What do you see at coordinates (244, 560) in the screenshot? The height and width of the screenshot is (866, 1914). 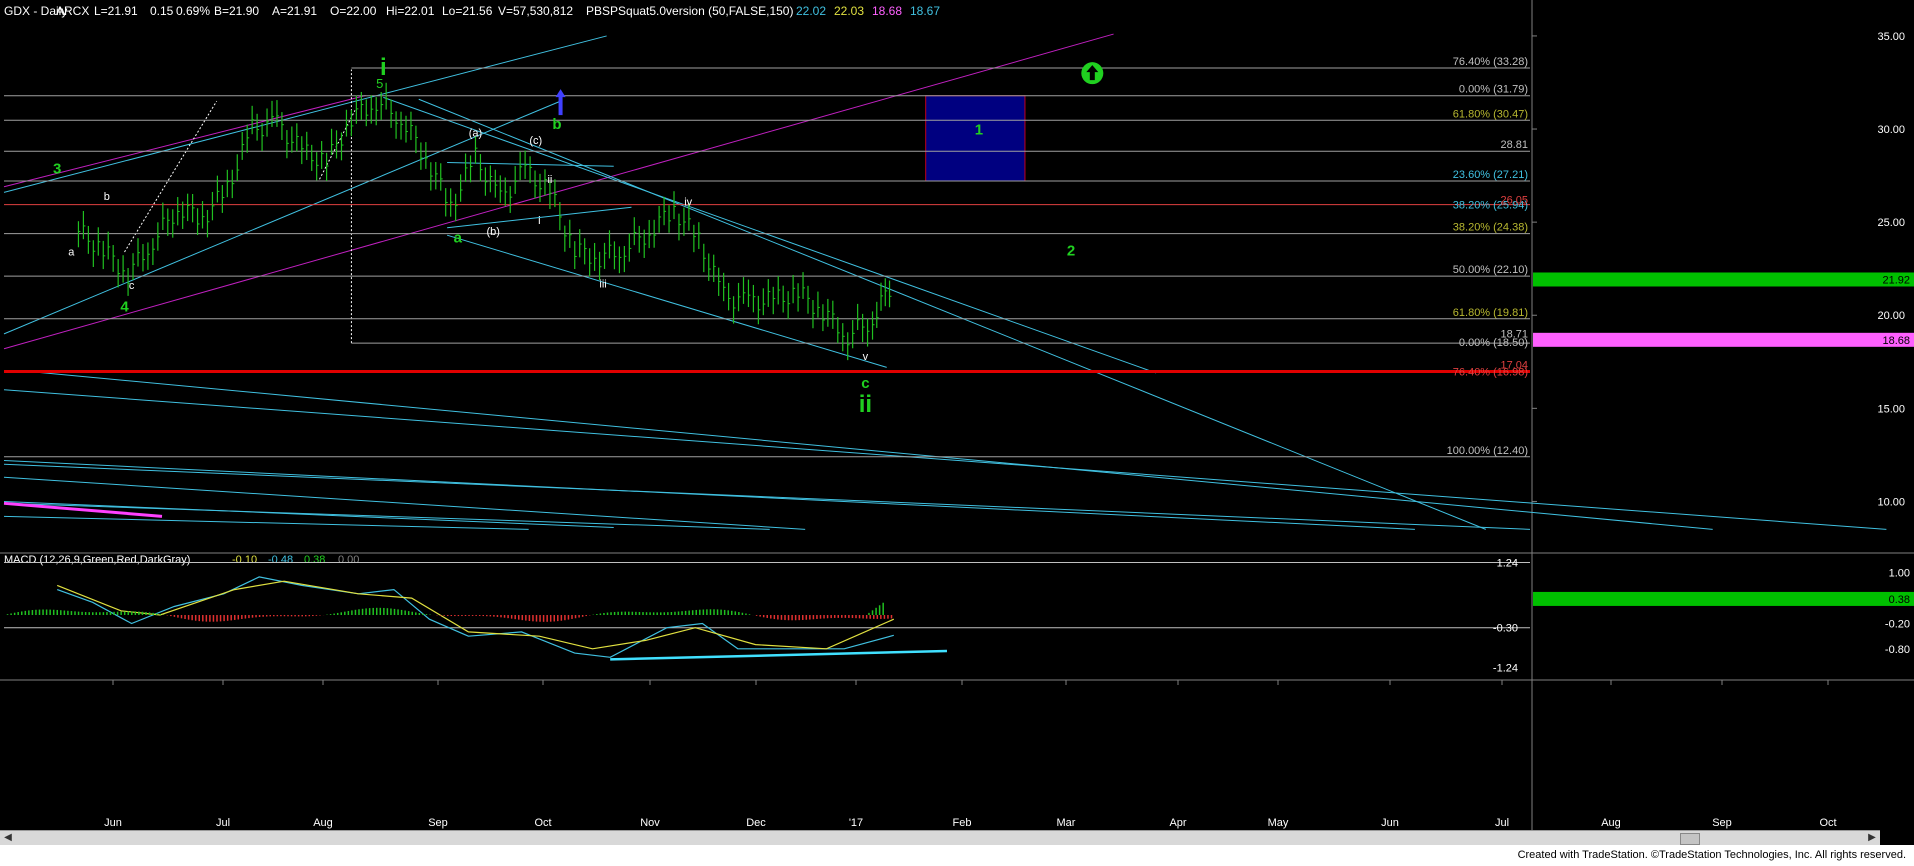 I see `macd-value: -0.10` at bounding box center [244, 560].